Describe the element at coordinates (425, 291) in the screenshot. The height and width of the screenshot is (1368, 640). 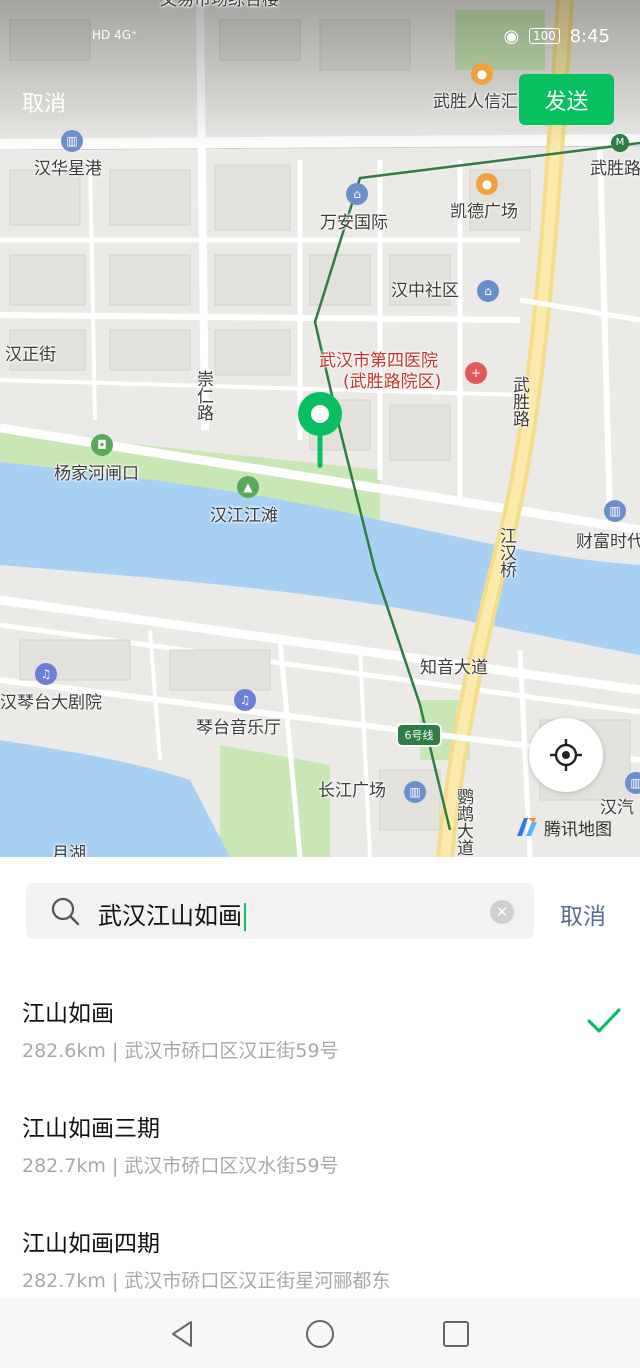
I see `map-label: 汉中社区` at that location.